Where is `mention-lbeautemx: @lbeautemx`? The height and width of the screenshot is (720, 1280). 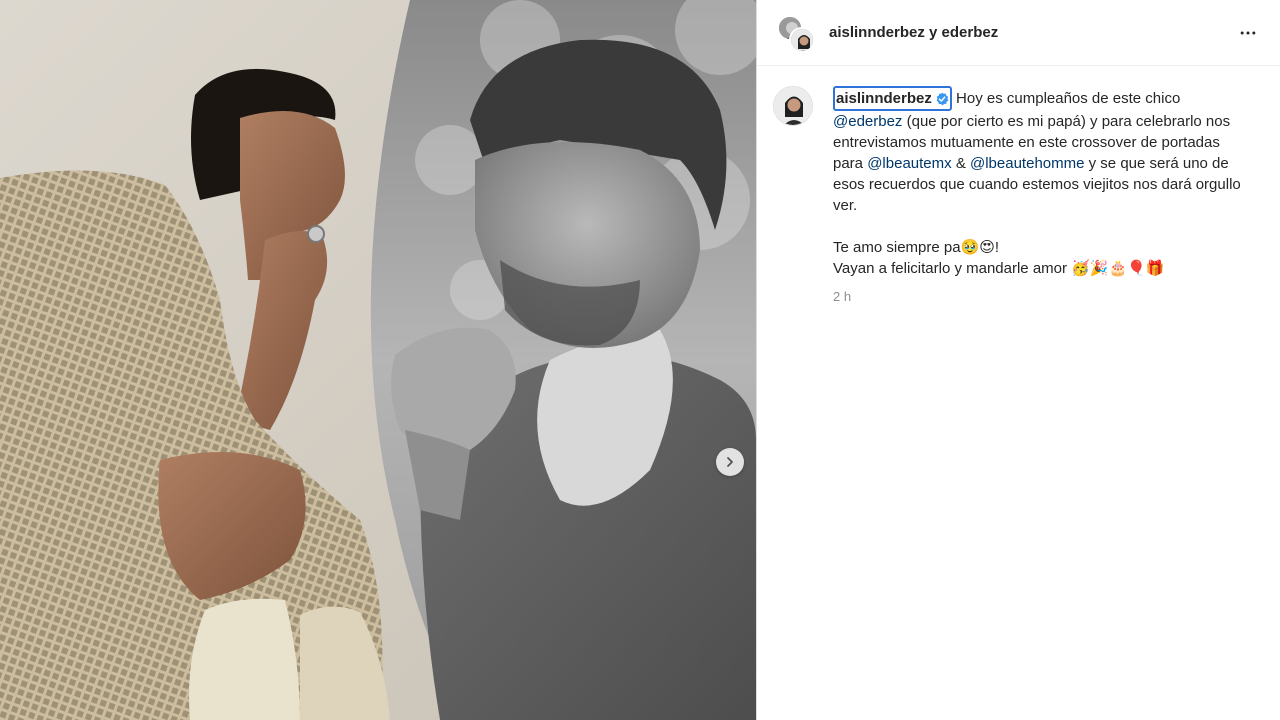
mention-lbeautemx: @lbeautemx is located at coordinates (909, 163).